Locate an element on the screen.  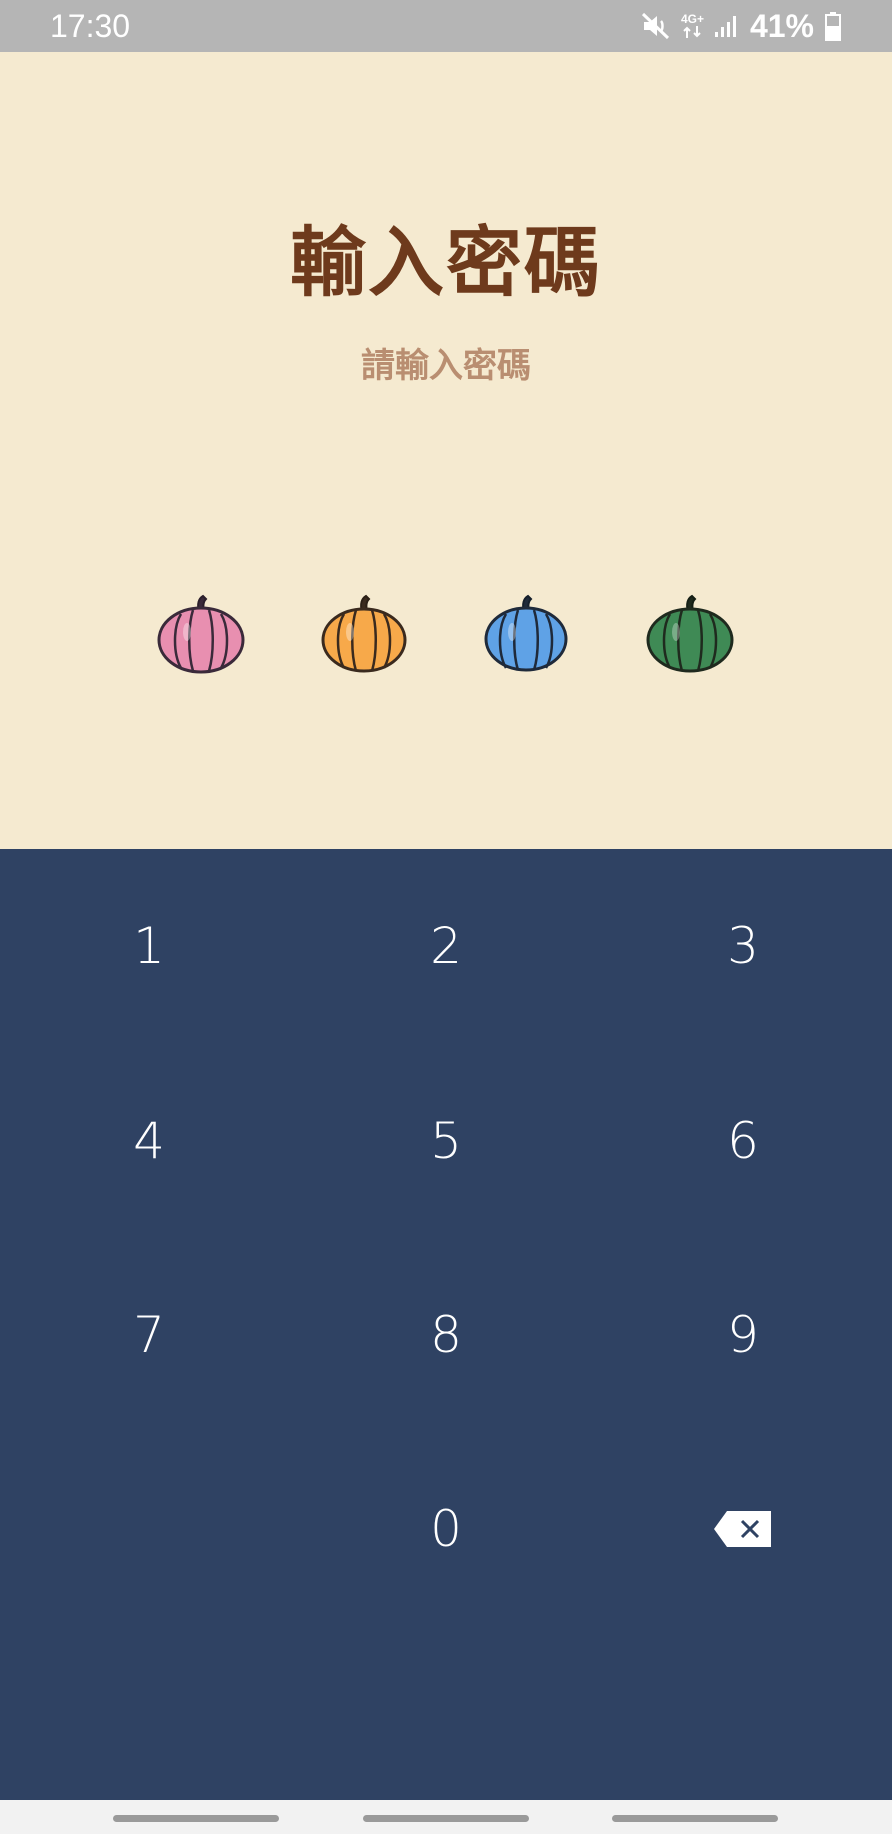
nav-back-button is located at coordinates (695, 1818).